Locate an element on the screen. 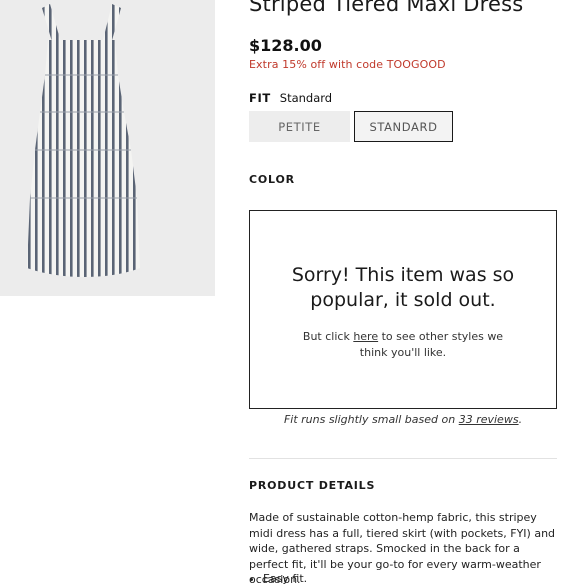 Image resolution: width=580 pixels, height=588 pixels. fit-note-suffix: . is located at coordinates (520, 419).